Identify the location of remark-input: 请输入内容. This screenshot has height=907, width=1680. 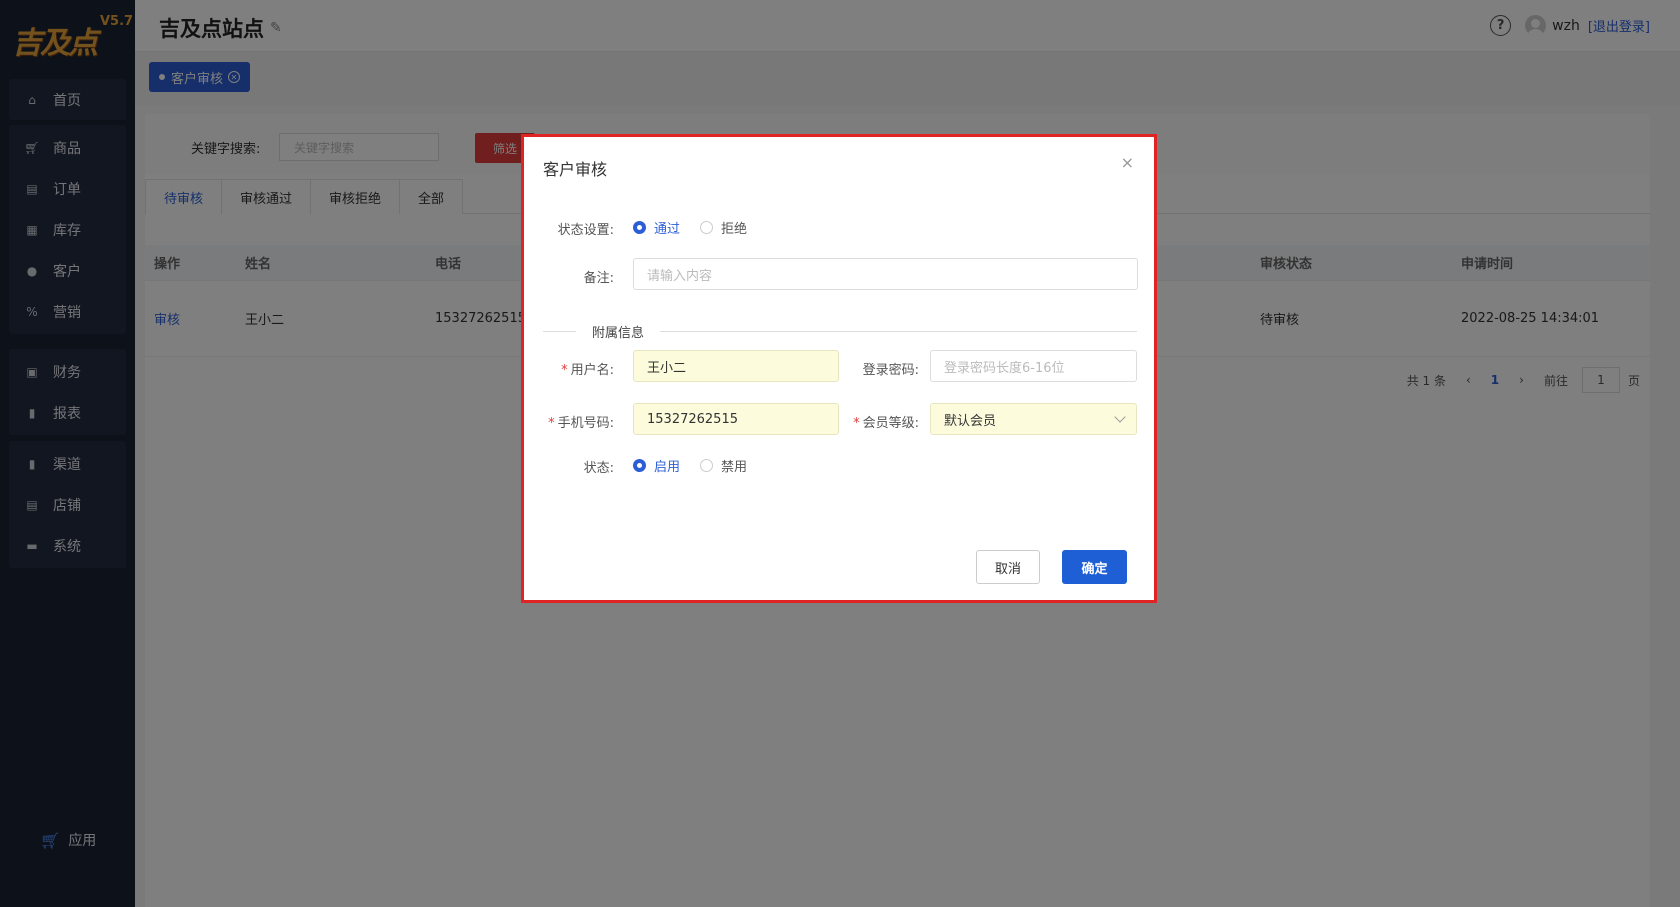
(885, 274).